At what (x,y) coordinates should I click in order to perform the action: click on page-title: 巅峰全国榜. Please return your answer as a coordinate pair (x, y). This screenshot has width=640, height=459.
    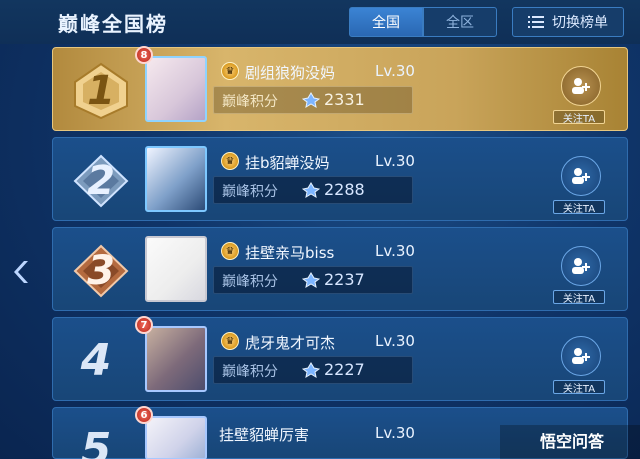
    Looking at the image, I should click on (113, 24).